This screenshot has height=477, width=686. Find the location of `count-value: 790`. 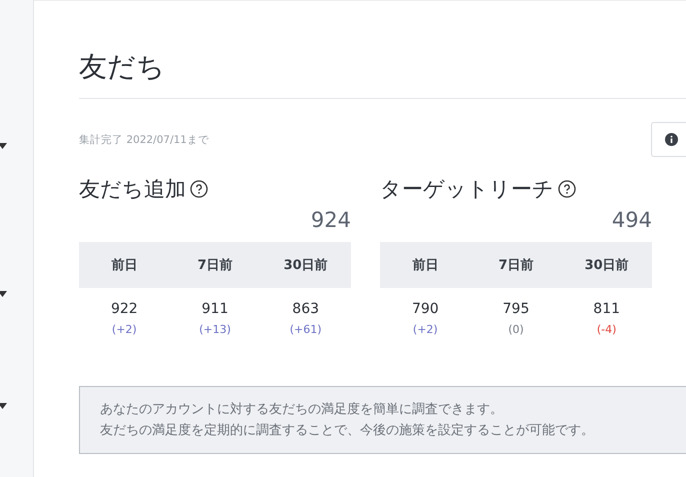

count-value: 790 is located at coordinates (425, 309).